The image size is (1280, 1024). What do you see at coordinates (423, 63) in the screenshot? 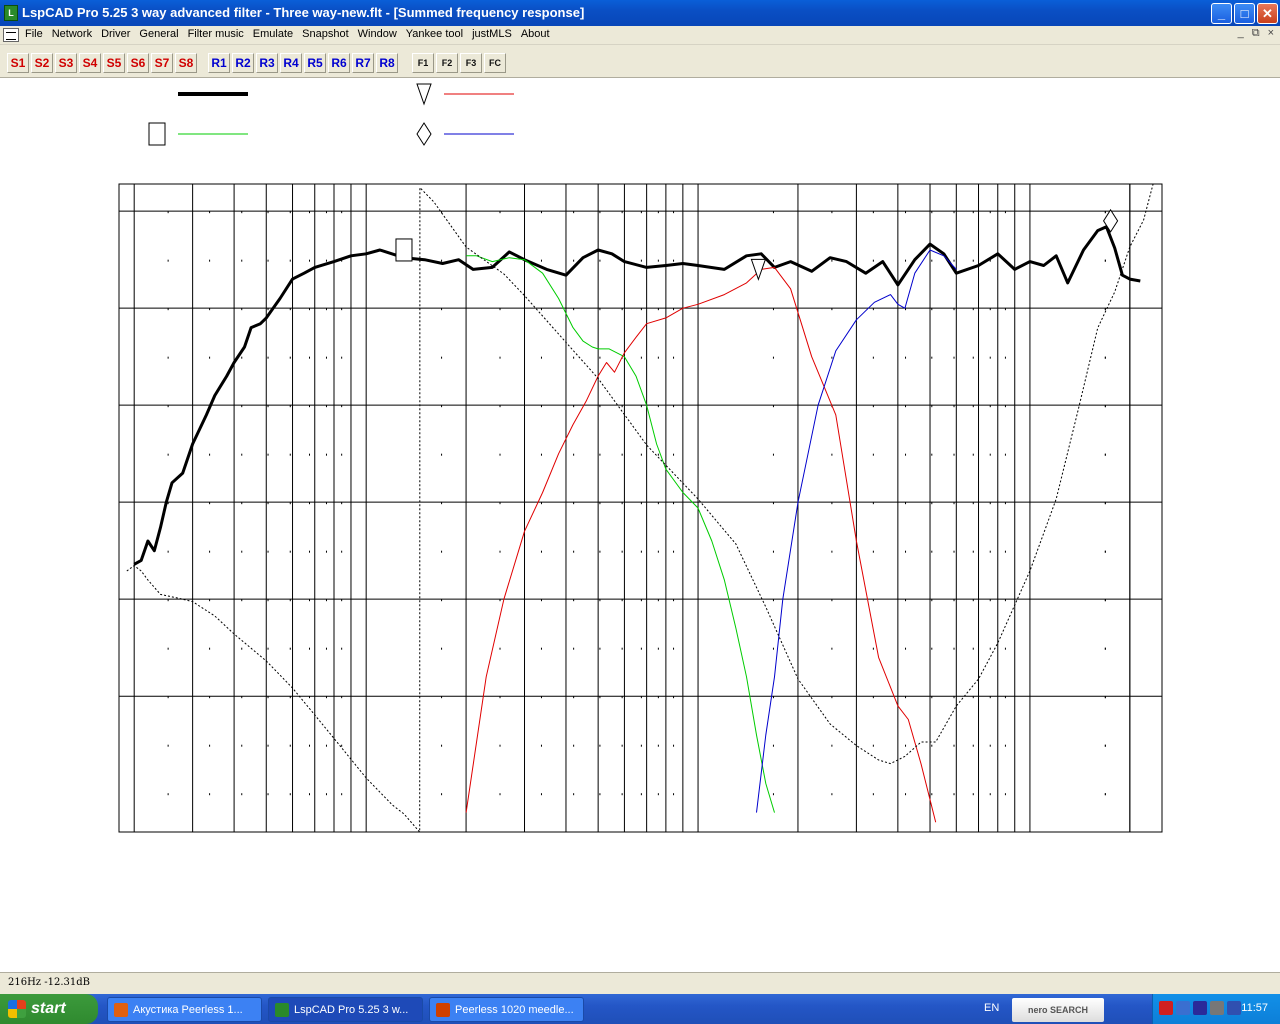
I see `filter-tool-button-f1: F1` at bounding box center [423, 63].